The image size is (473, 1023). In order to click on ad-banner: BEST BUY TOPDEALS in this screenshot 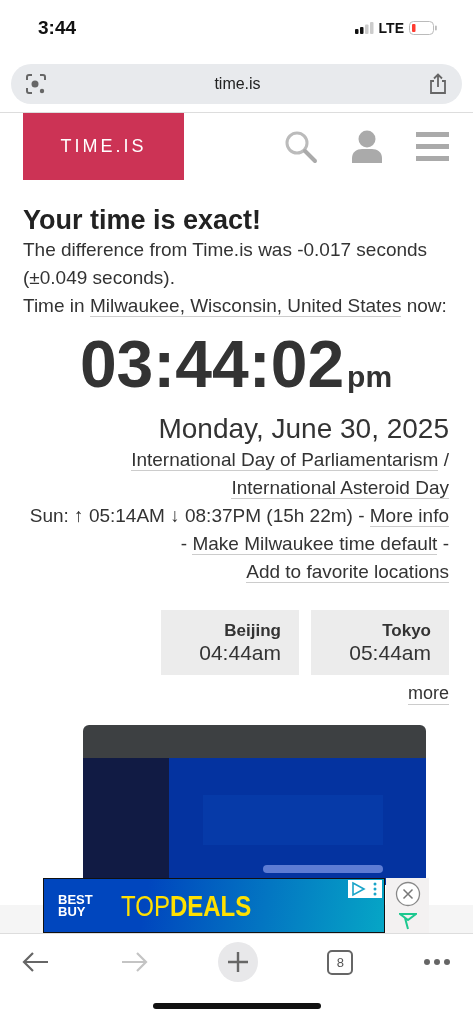, I will do `click(214, 905)`.